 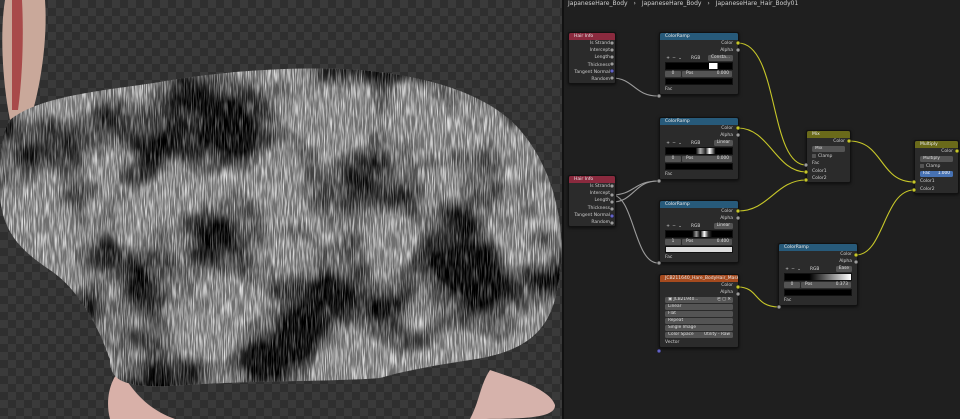 I want to click on ear-shape, so click(x=24, y=60).